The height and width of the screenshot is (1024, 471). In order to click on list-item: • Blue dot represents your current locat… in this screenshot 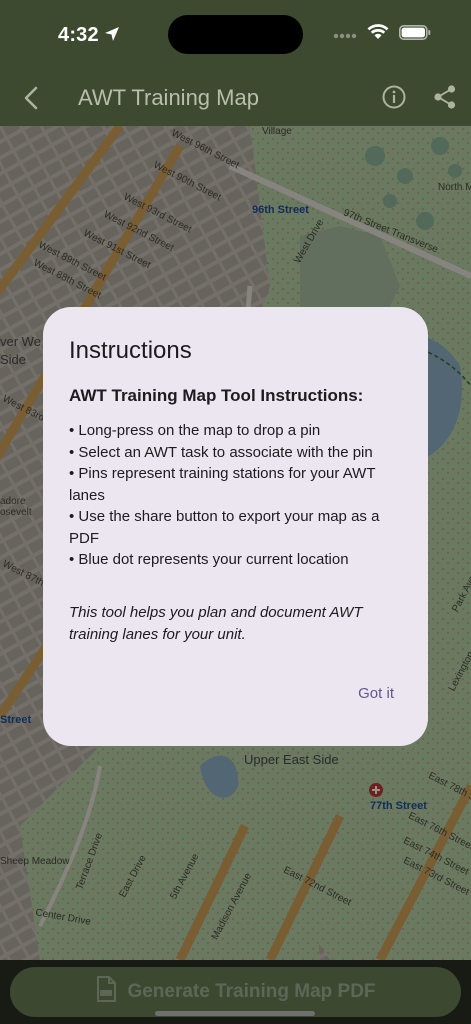, I will do `click(209, 559)`.